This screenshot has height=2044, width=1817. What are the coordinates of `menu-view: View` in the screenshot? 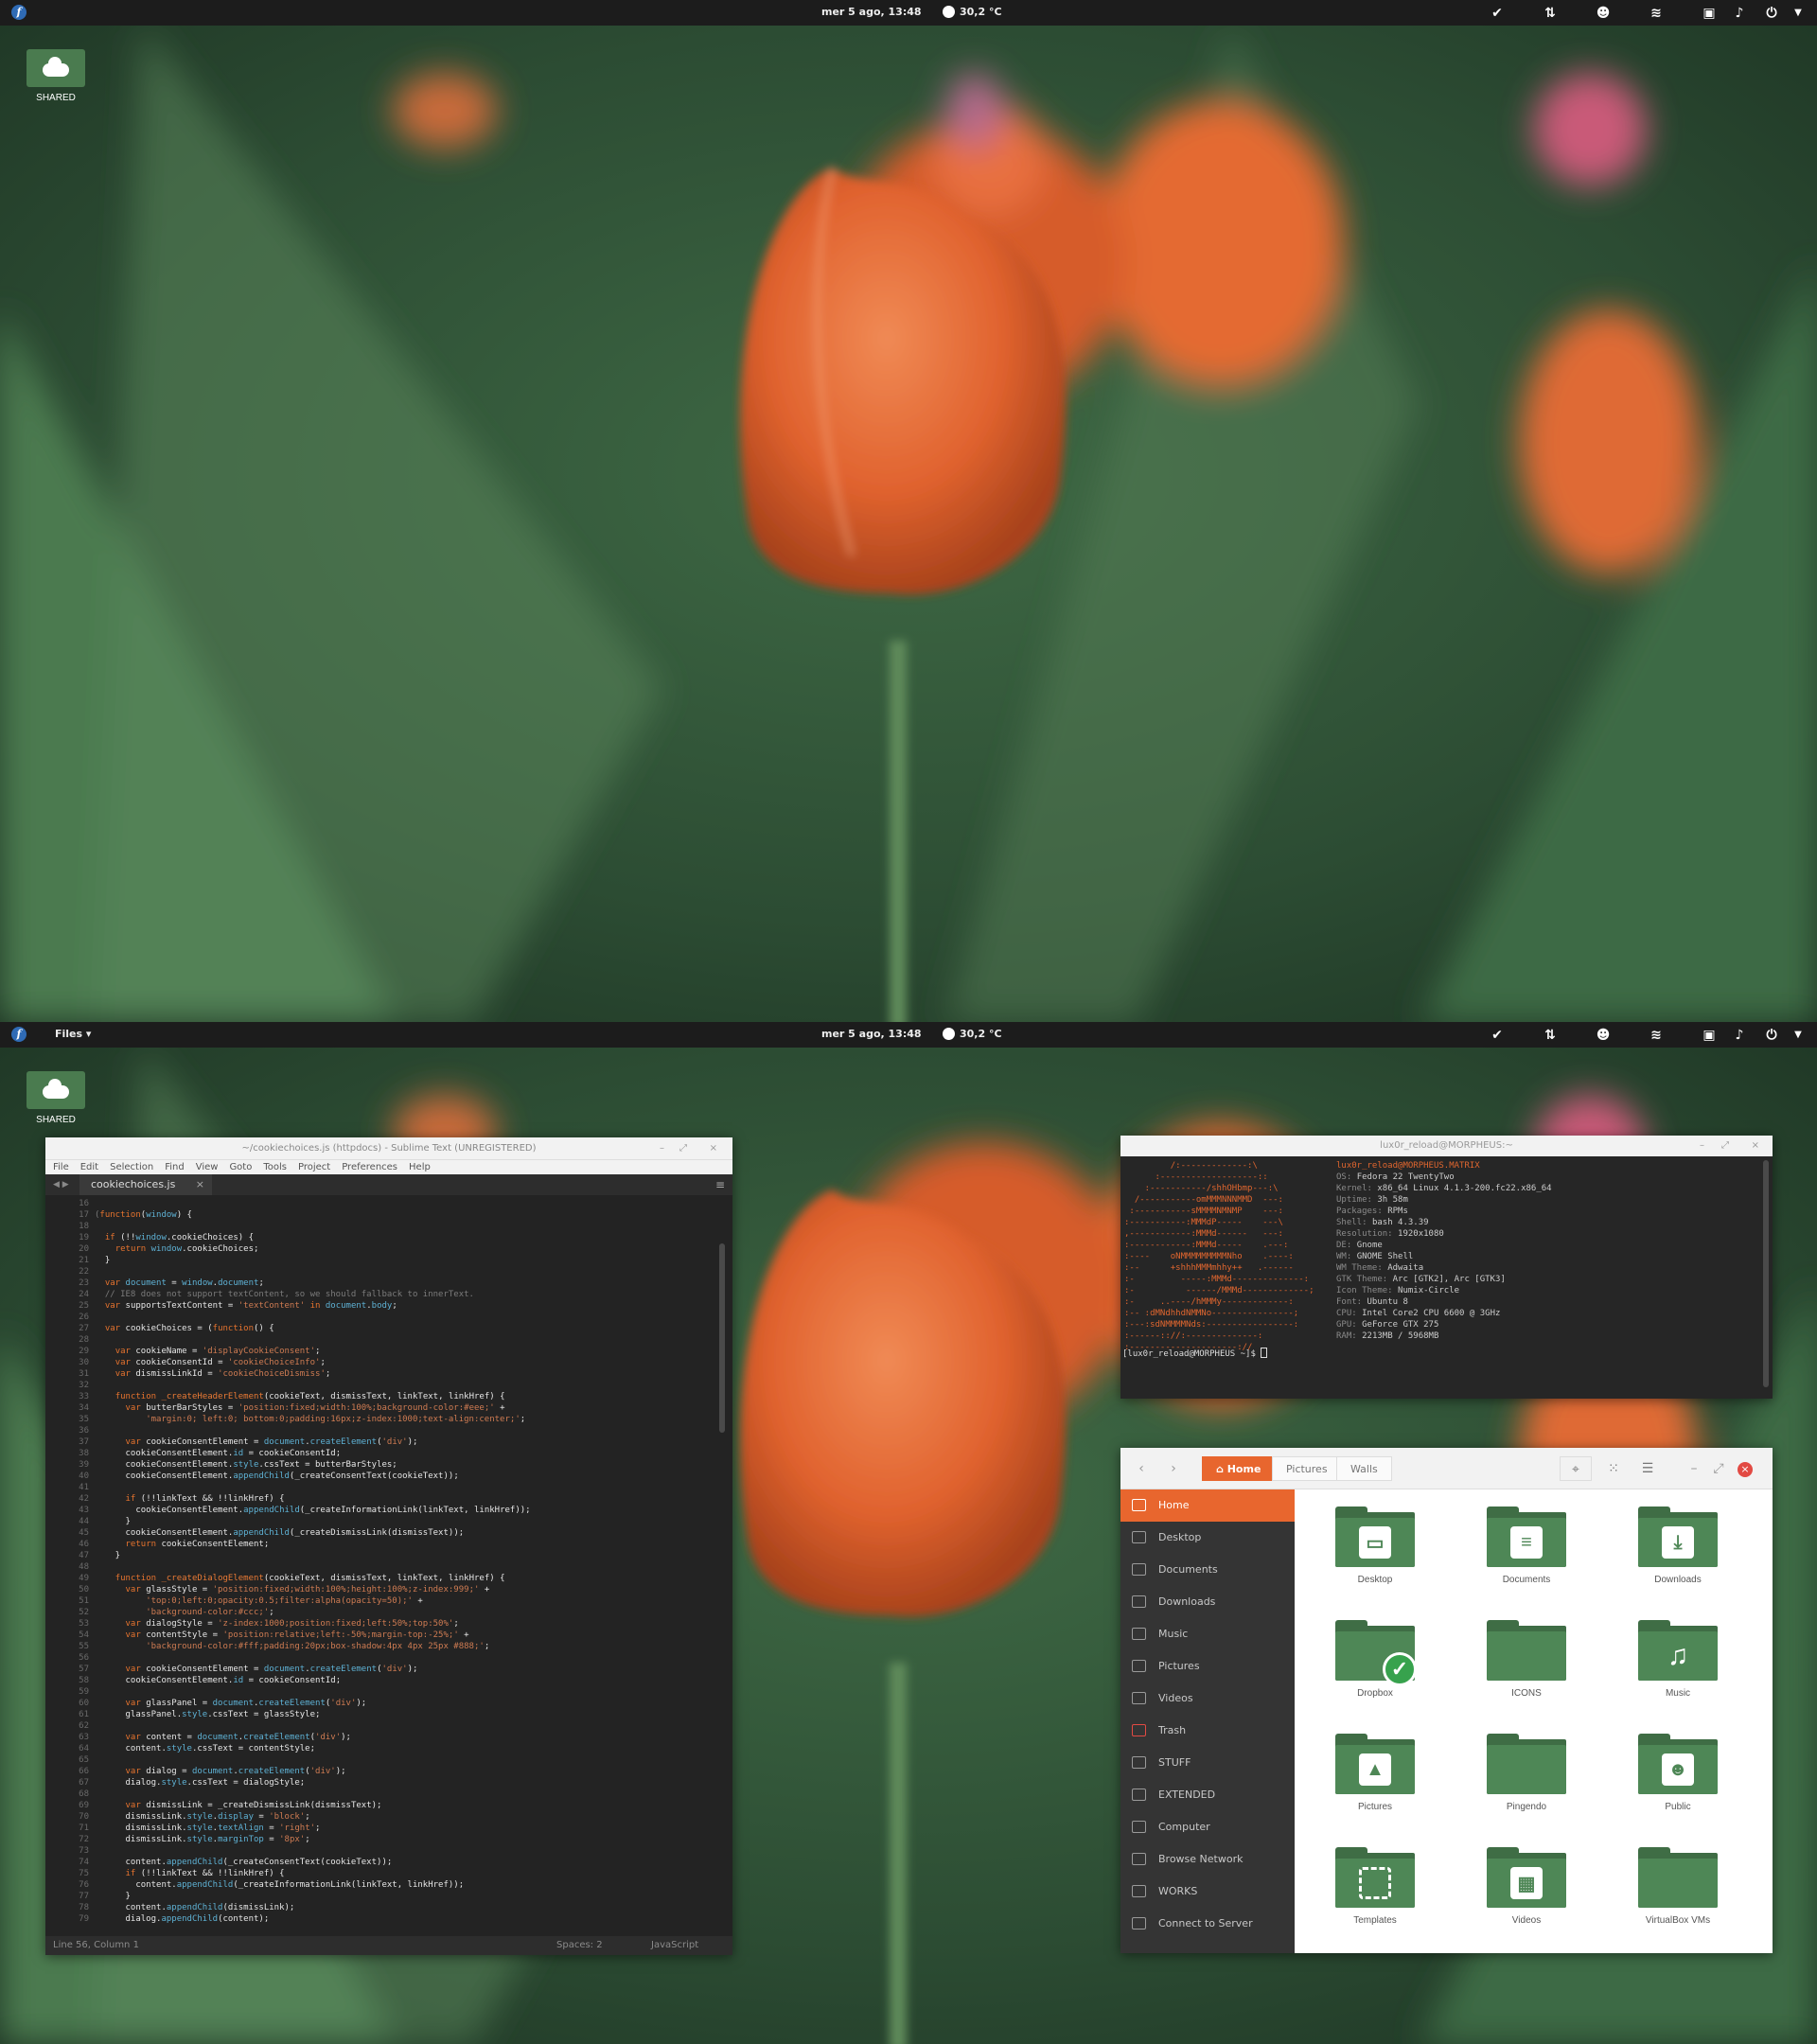 It's located at (207, 1167).